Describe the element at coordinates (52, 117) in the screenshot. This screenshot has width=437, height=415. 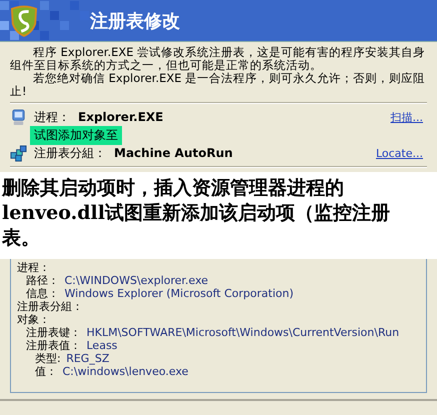
I see `field-label: 进程：` at that location.